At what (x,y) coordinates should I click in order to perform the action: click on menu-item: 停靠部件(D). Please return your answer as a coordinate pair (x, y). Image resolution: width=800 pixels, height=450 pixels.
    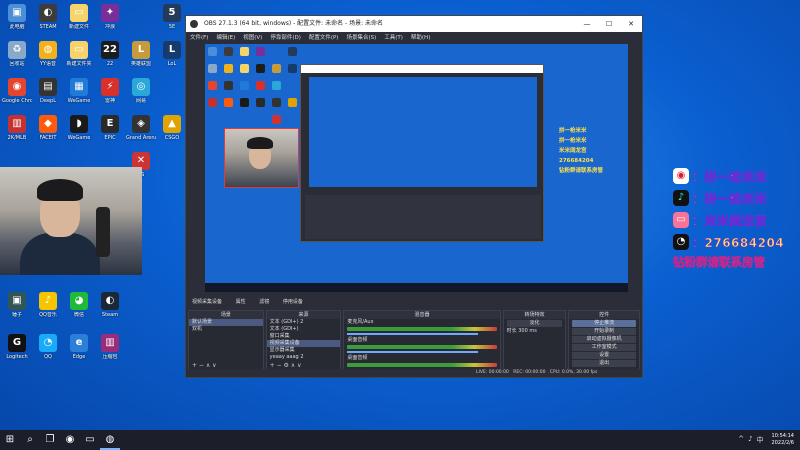
    Looking at the image, I should click on (285, 38).